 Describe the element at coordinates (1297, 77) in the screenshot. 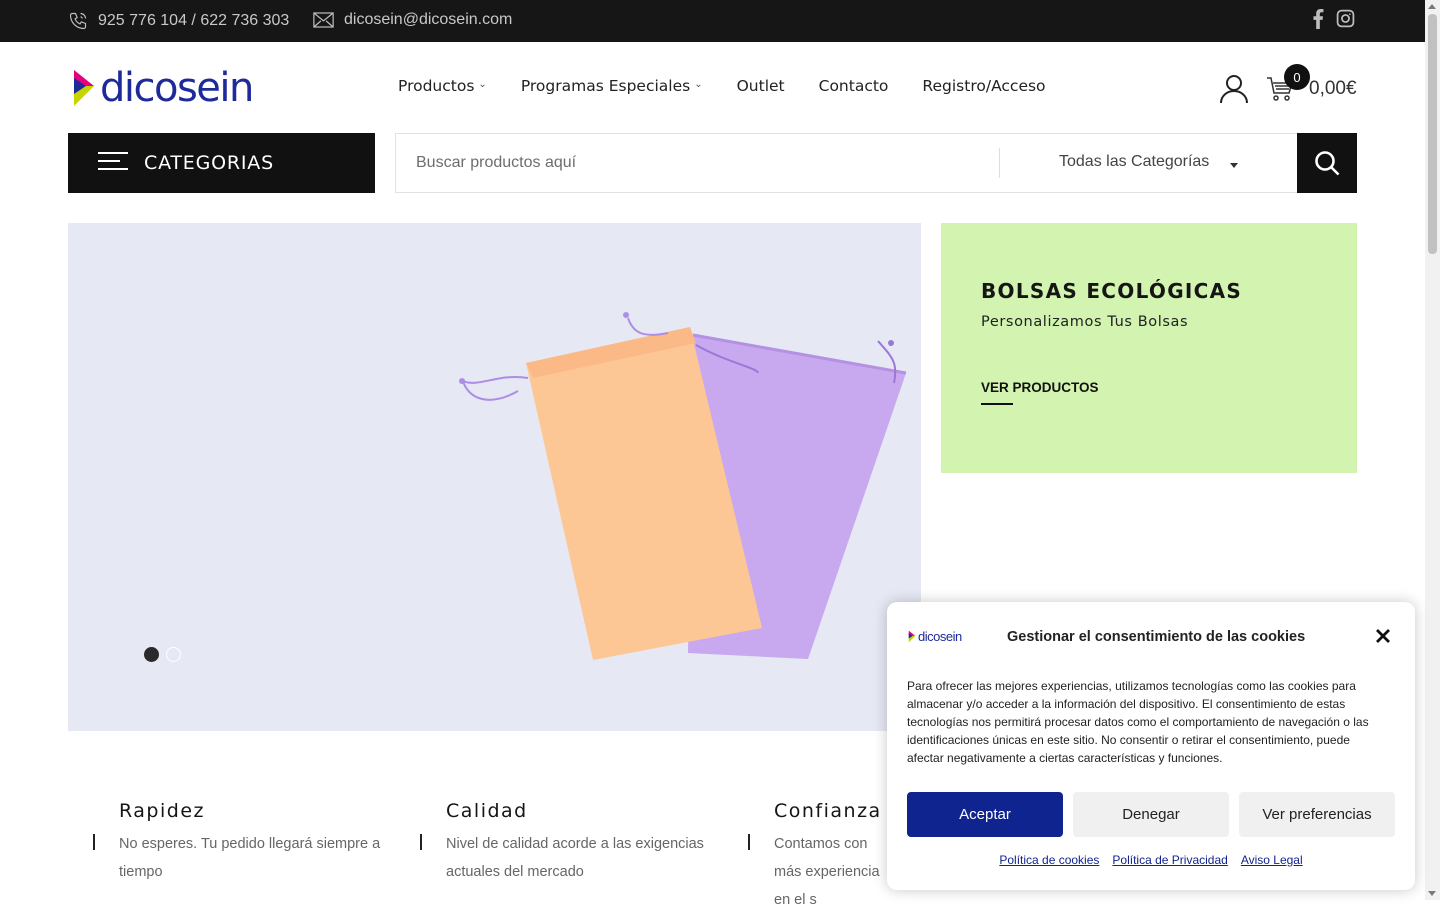

I see `cart-count-badge: 0` at that location.